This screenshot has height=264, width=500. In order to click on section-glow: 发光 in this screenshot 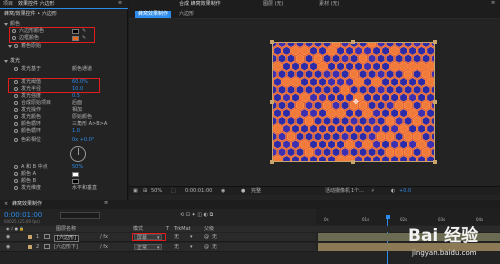, I will do `click(64, 61)`.